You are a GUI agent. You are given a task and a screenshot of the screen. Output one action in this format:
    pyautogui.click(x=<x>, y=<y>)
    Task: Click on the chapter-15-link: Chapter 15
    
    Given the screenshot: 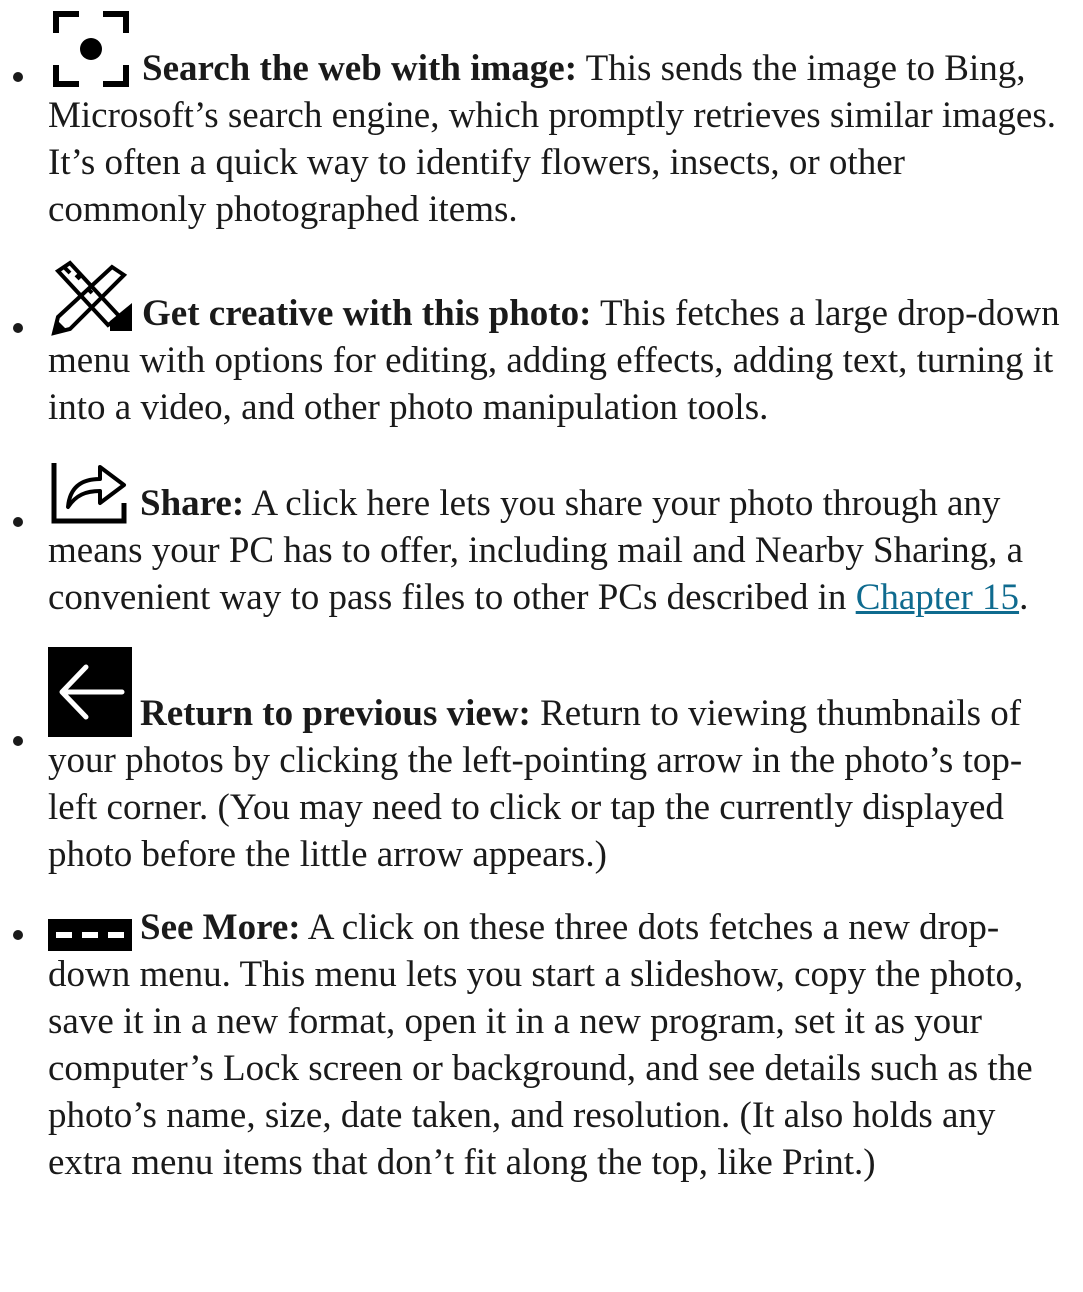 What is the action you would take?
    pyautogui.click(x=937, y=597)
    